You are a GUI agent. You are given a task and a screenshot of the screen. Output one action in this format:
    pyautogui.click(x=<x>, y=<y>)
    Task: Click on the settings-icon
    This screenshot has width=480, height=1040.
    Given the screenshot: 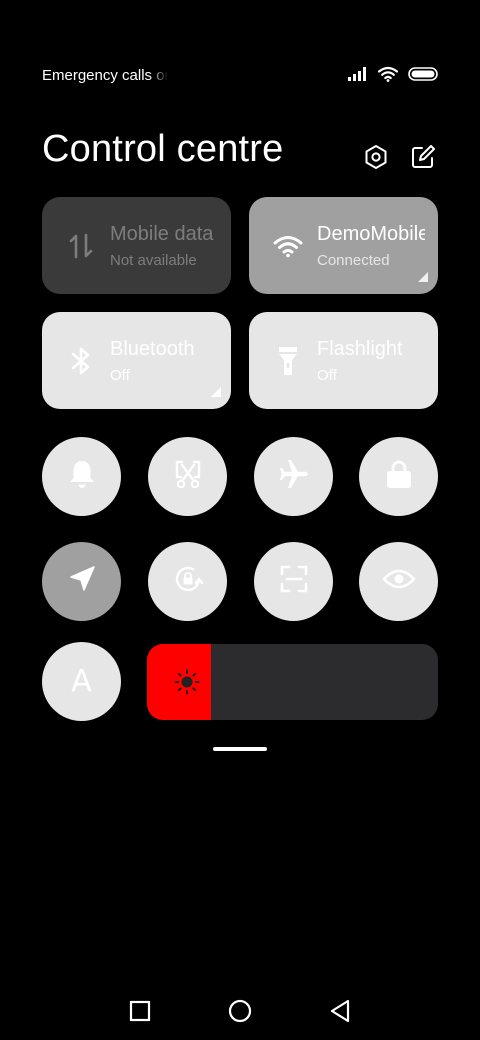 What is the action you would take?
    pyautogui.click(x=376, y=159)
    